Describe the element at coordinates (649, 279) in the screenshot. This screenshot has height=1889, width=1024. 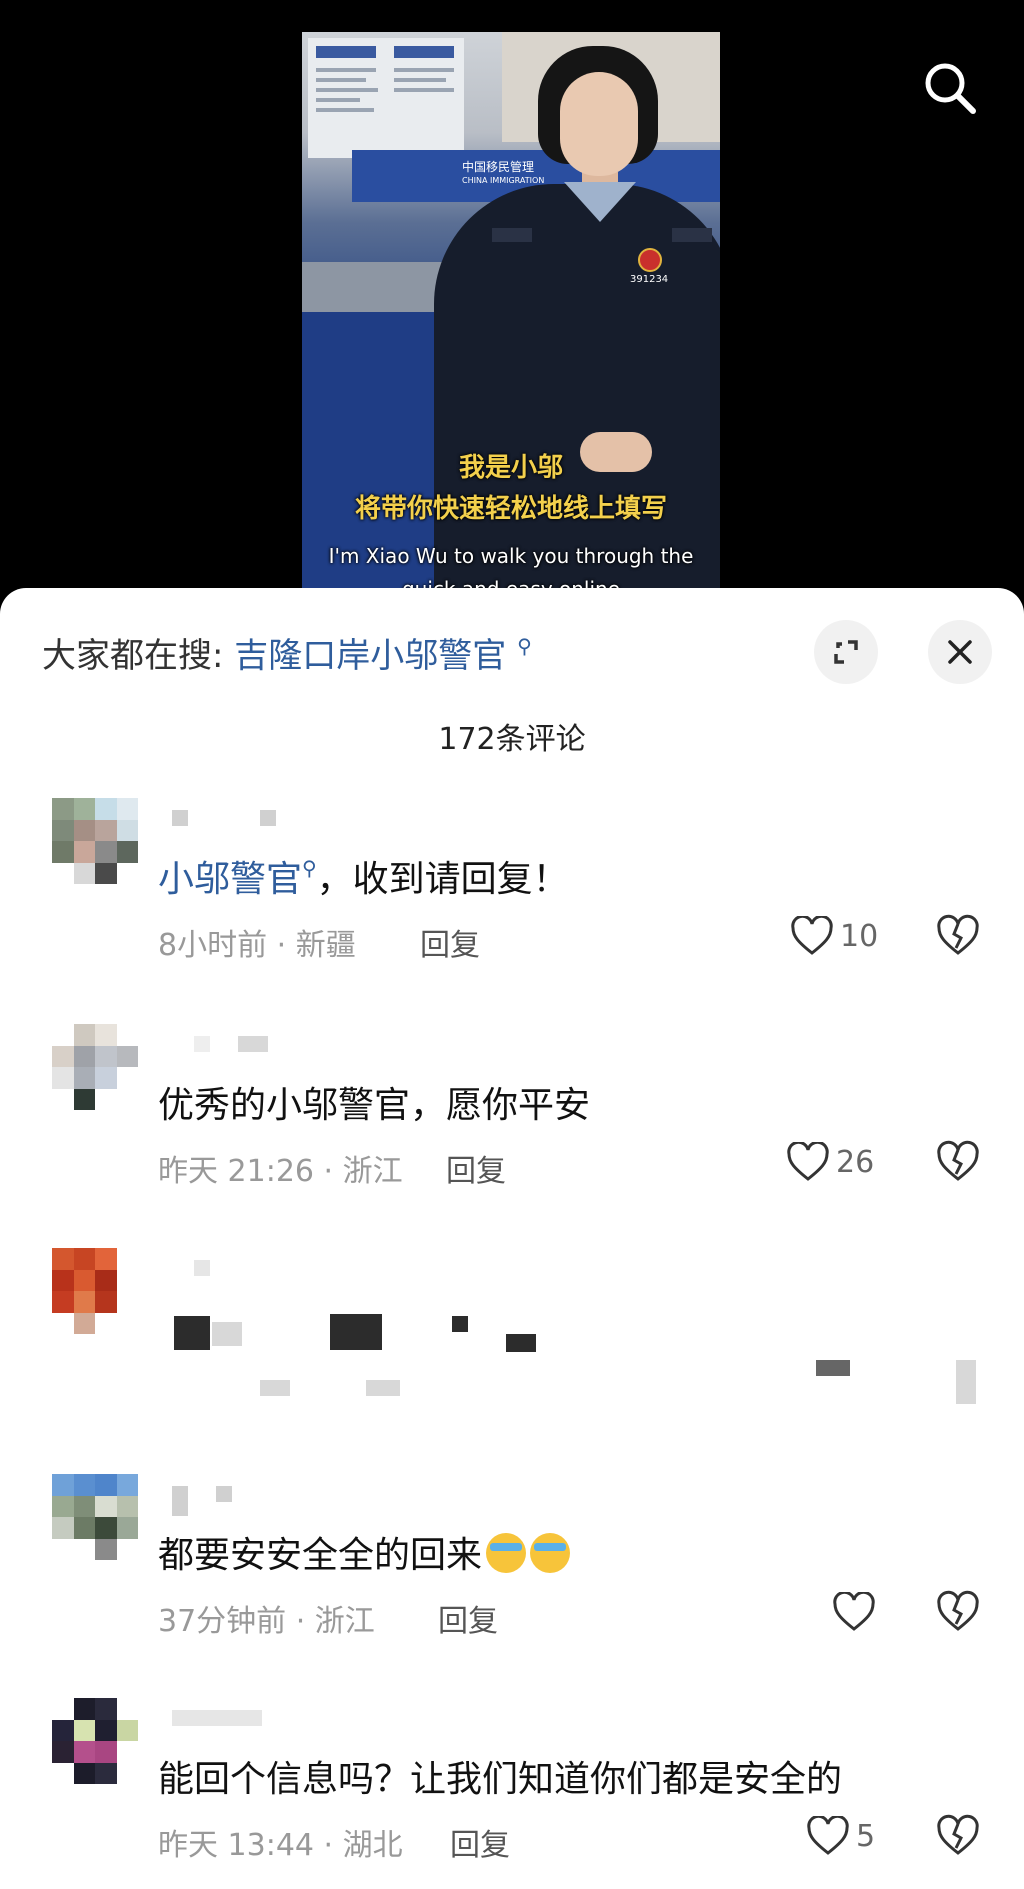
I see `badge-number: 391234` at that location.